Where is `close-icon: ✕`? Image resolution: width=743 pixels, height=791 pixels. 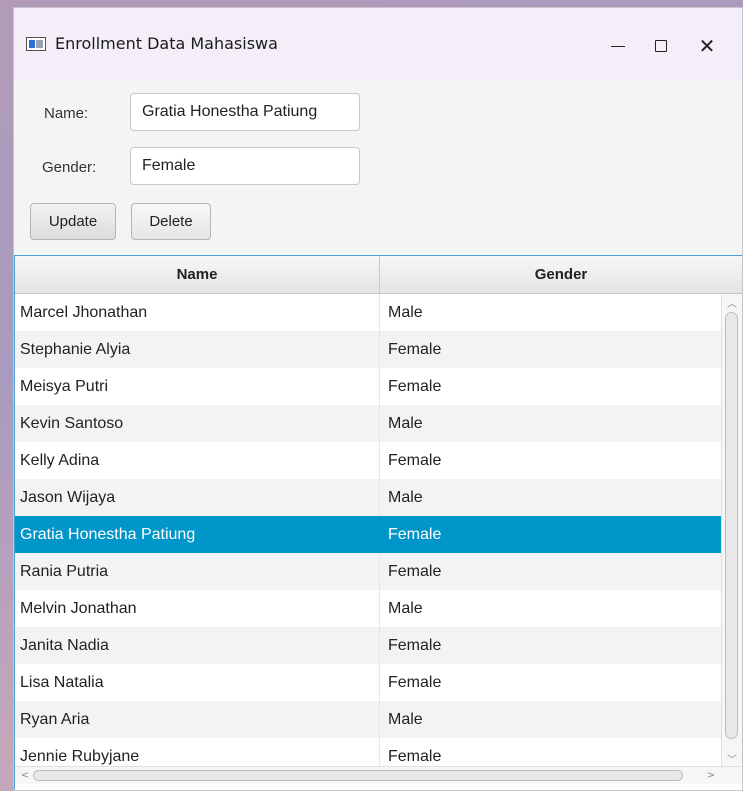
close-icon: ✕ is located at coordinates (707, 46).